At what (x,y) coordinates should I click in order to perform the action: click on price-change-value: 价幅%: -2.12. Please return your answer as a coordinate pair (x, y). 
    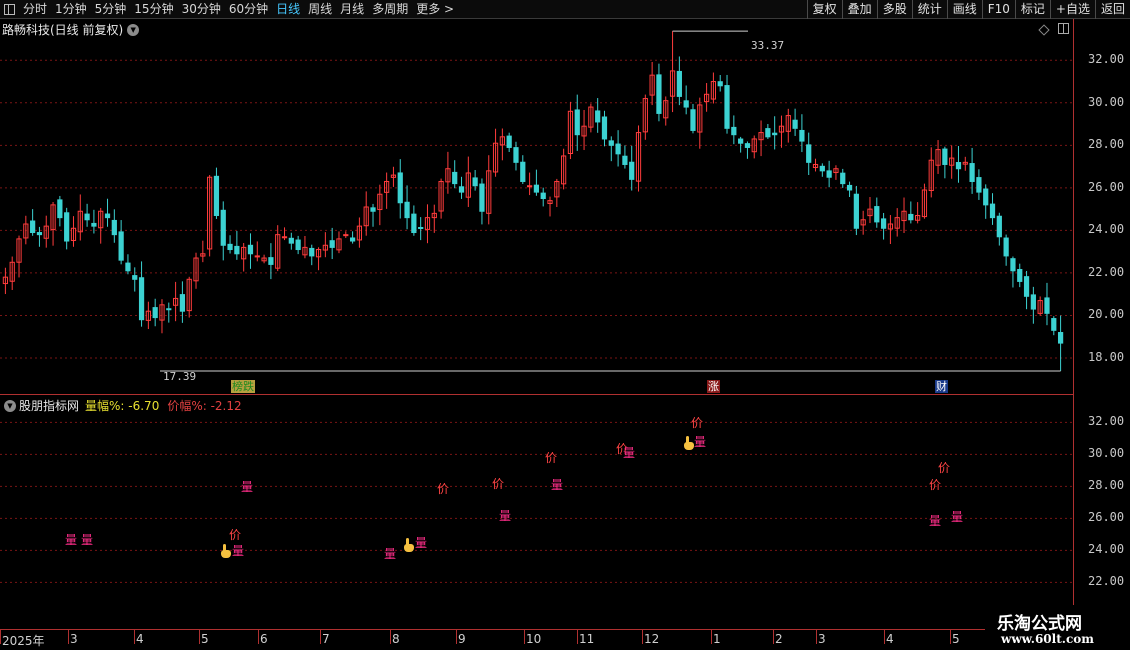
    Looking at the image, I should click on (204, 406).